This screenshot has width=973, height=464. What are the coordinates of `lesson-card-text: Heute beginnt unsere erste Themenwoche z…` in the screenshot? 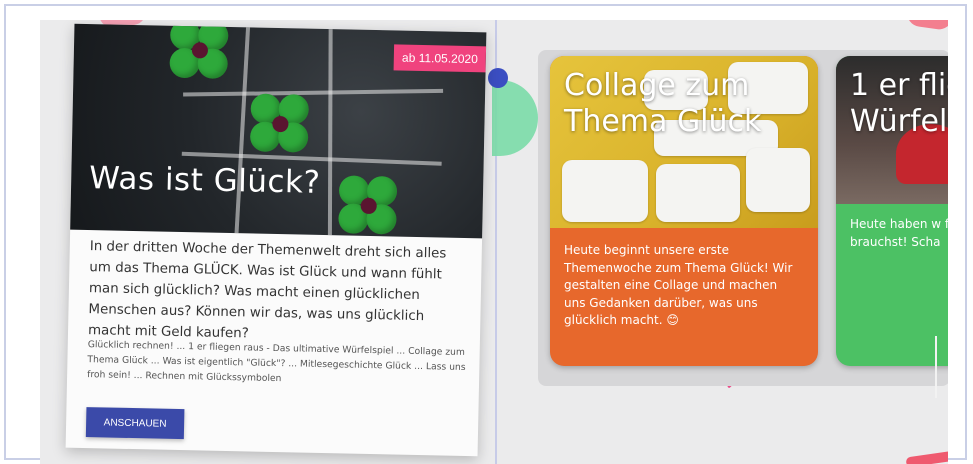 It's located at (678, 285).